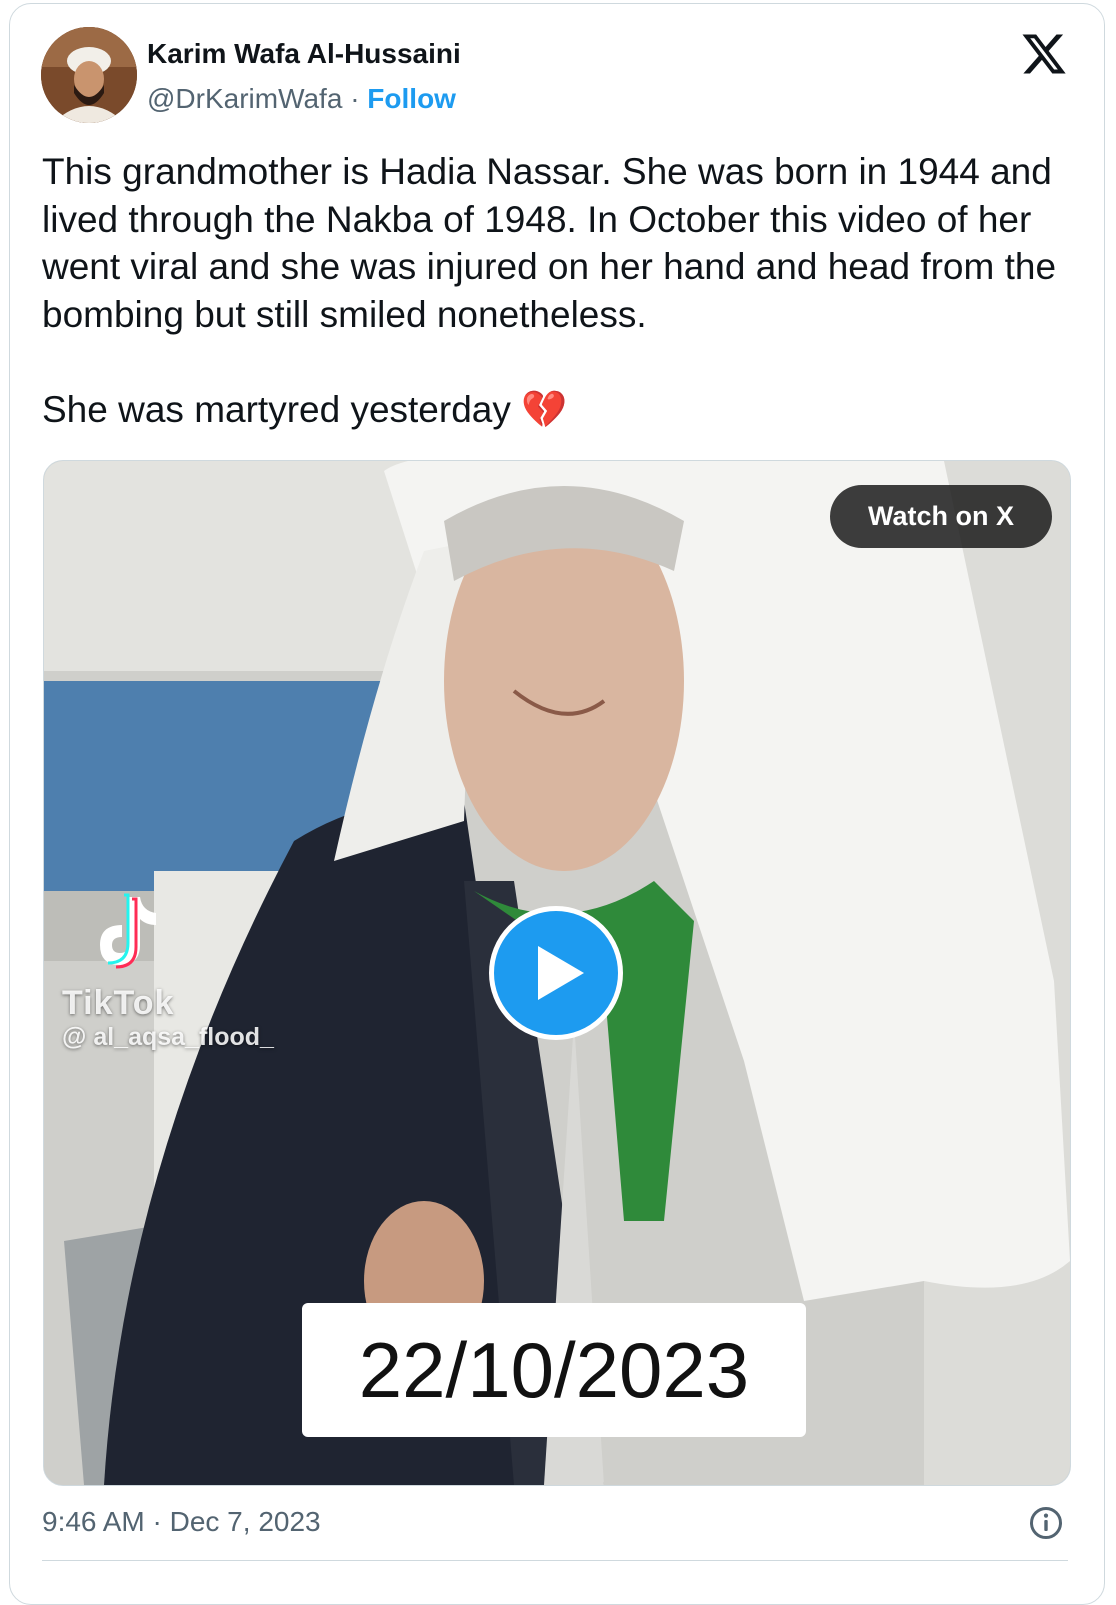 The image size is (1116, 1605). I want to click on tweet-timestamp: 9:46 AM · Dec 7, 2023, so click(181, 1522).